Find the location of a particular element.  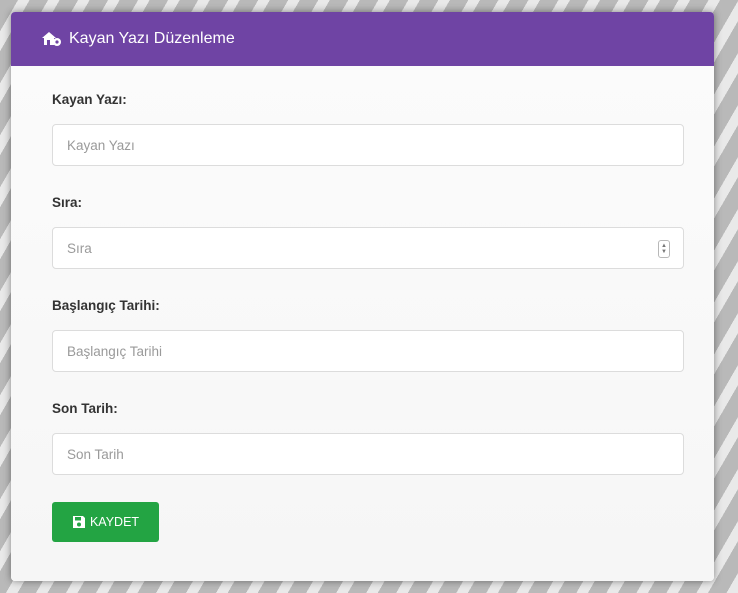

son-tarih-label: Son Tarih: is located at coordinates (85, 408).